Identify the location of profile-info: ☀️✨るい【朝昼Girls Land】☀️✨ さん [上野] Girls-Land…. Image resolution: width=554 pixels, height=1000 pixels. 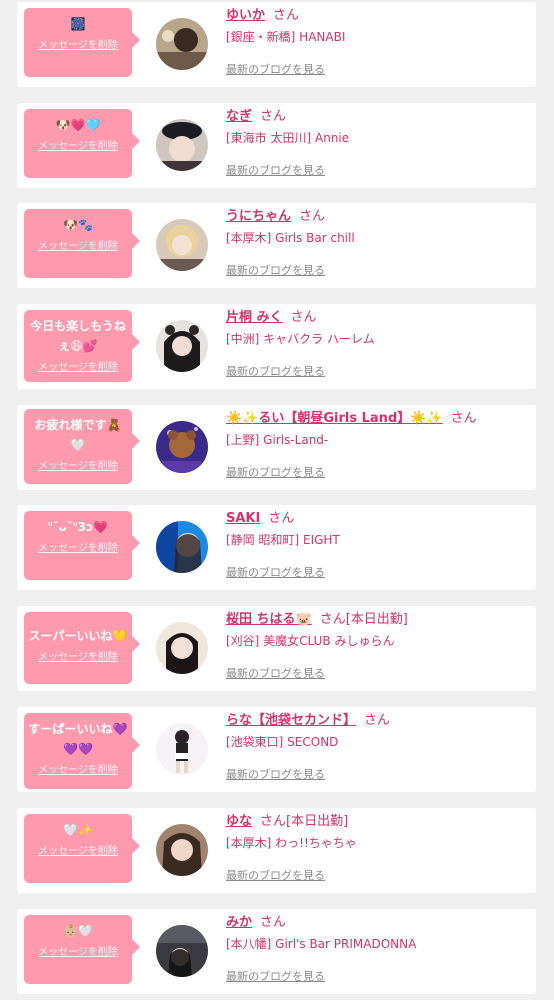
(378, 444).